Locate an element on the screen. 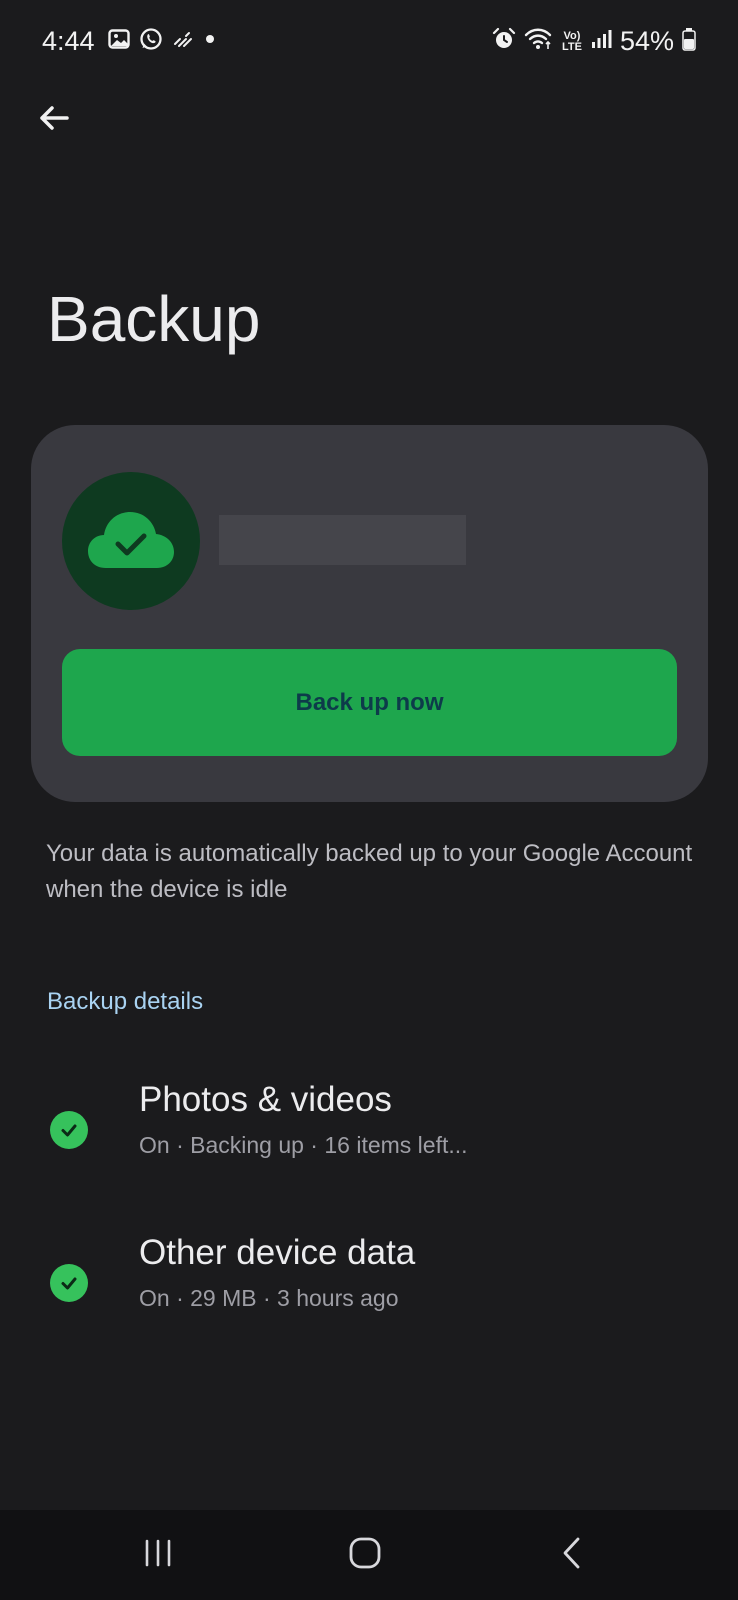 The width and height of the screenshot is (738, 1600). lte-icon: Vo) LTE is located at coordinates (571, 41).